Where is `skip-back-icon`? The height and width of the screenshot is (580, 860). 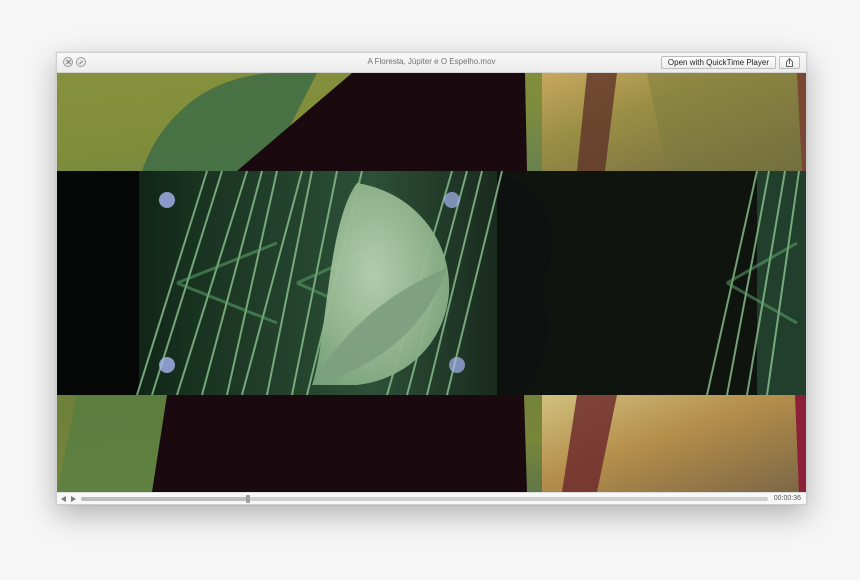
skip-back-icon is located at coordinates (63, 499).